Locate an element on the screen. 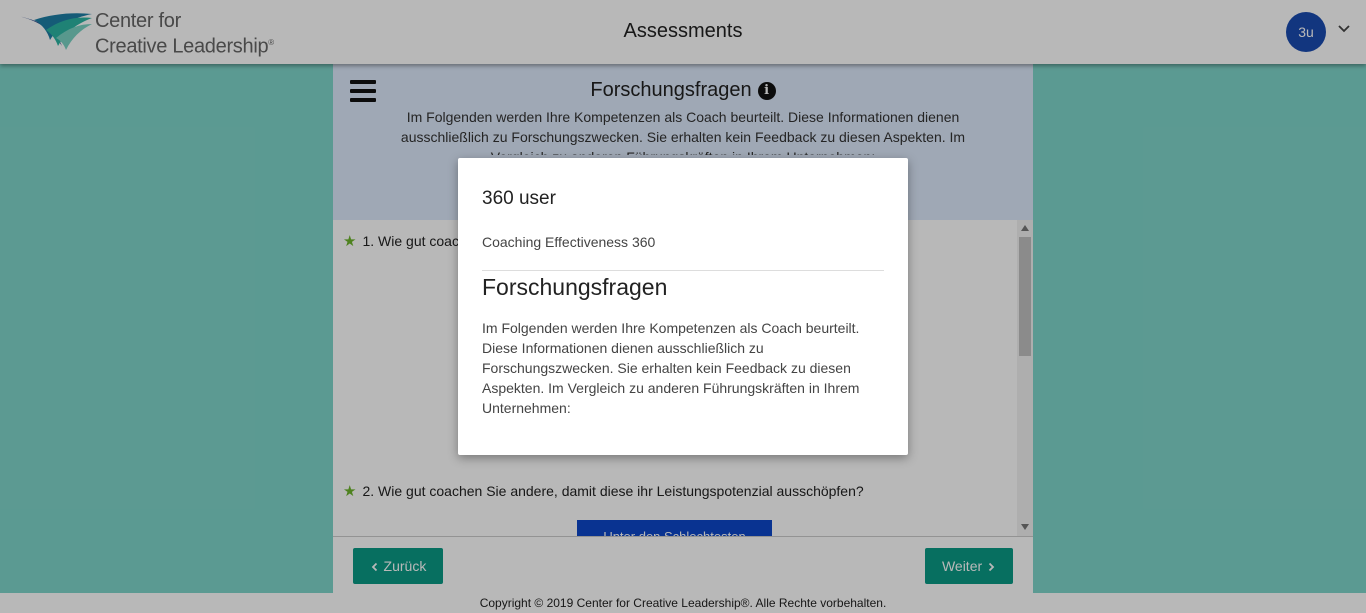 The image size is (1366, 613). dialog-heading: Forschungsfragen is located at coordinates (575, 287).